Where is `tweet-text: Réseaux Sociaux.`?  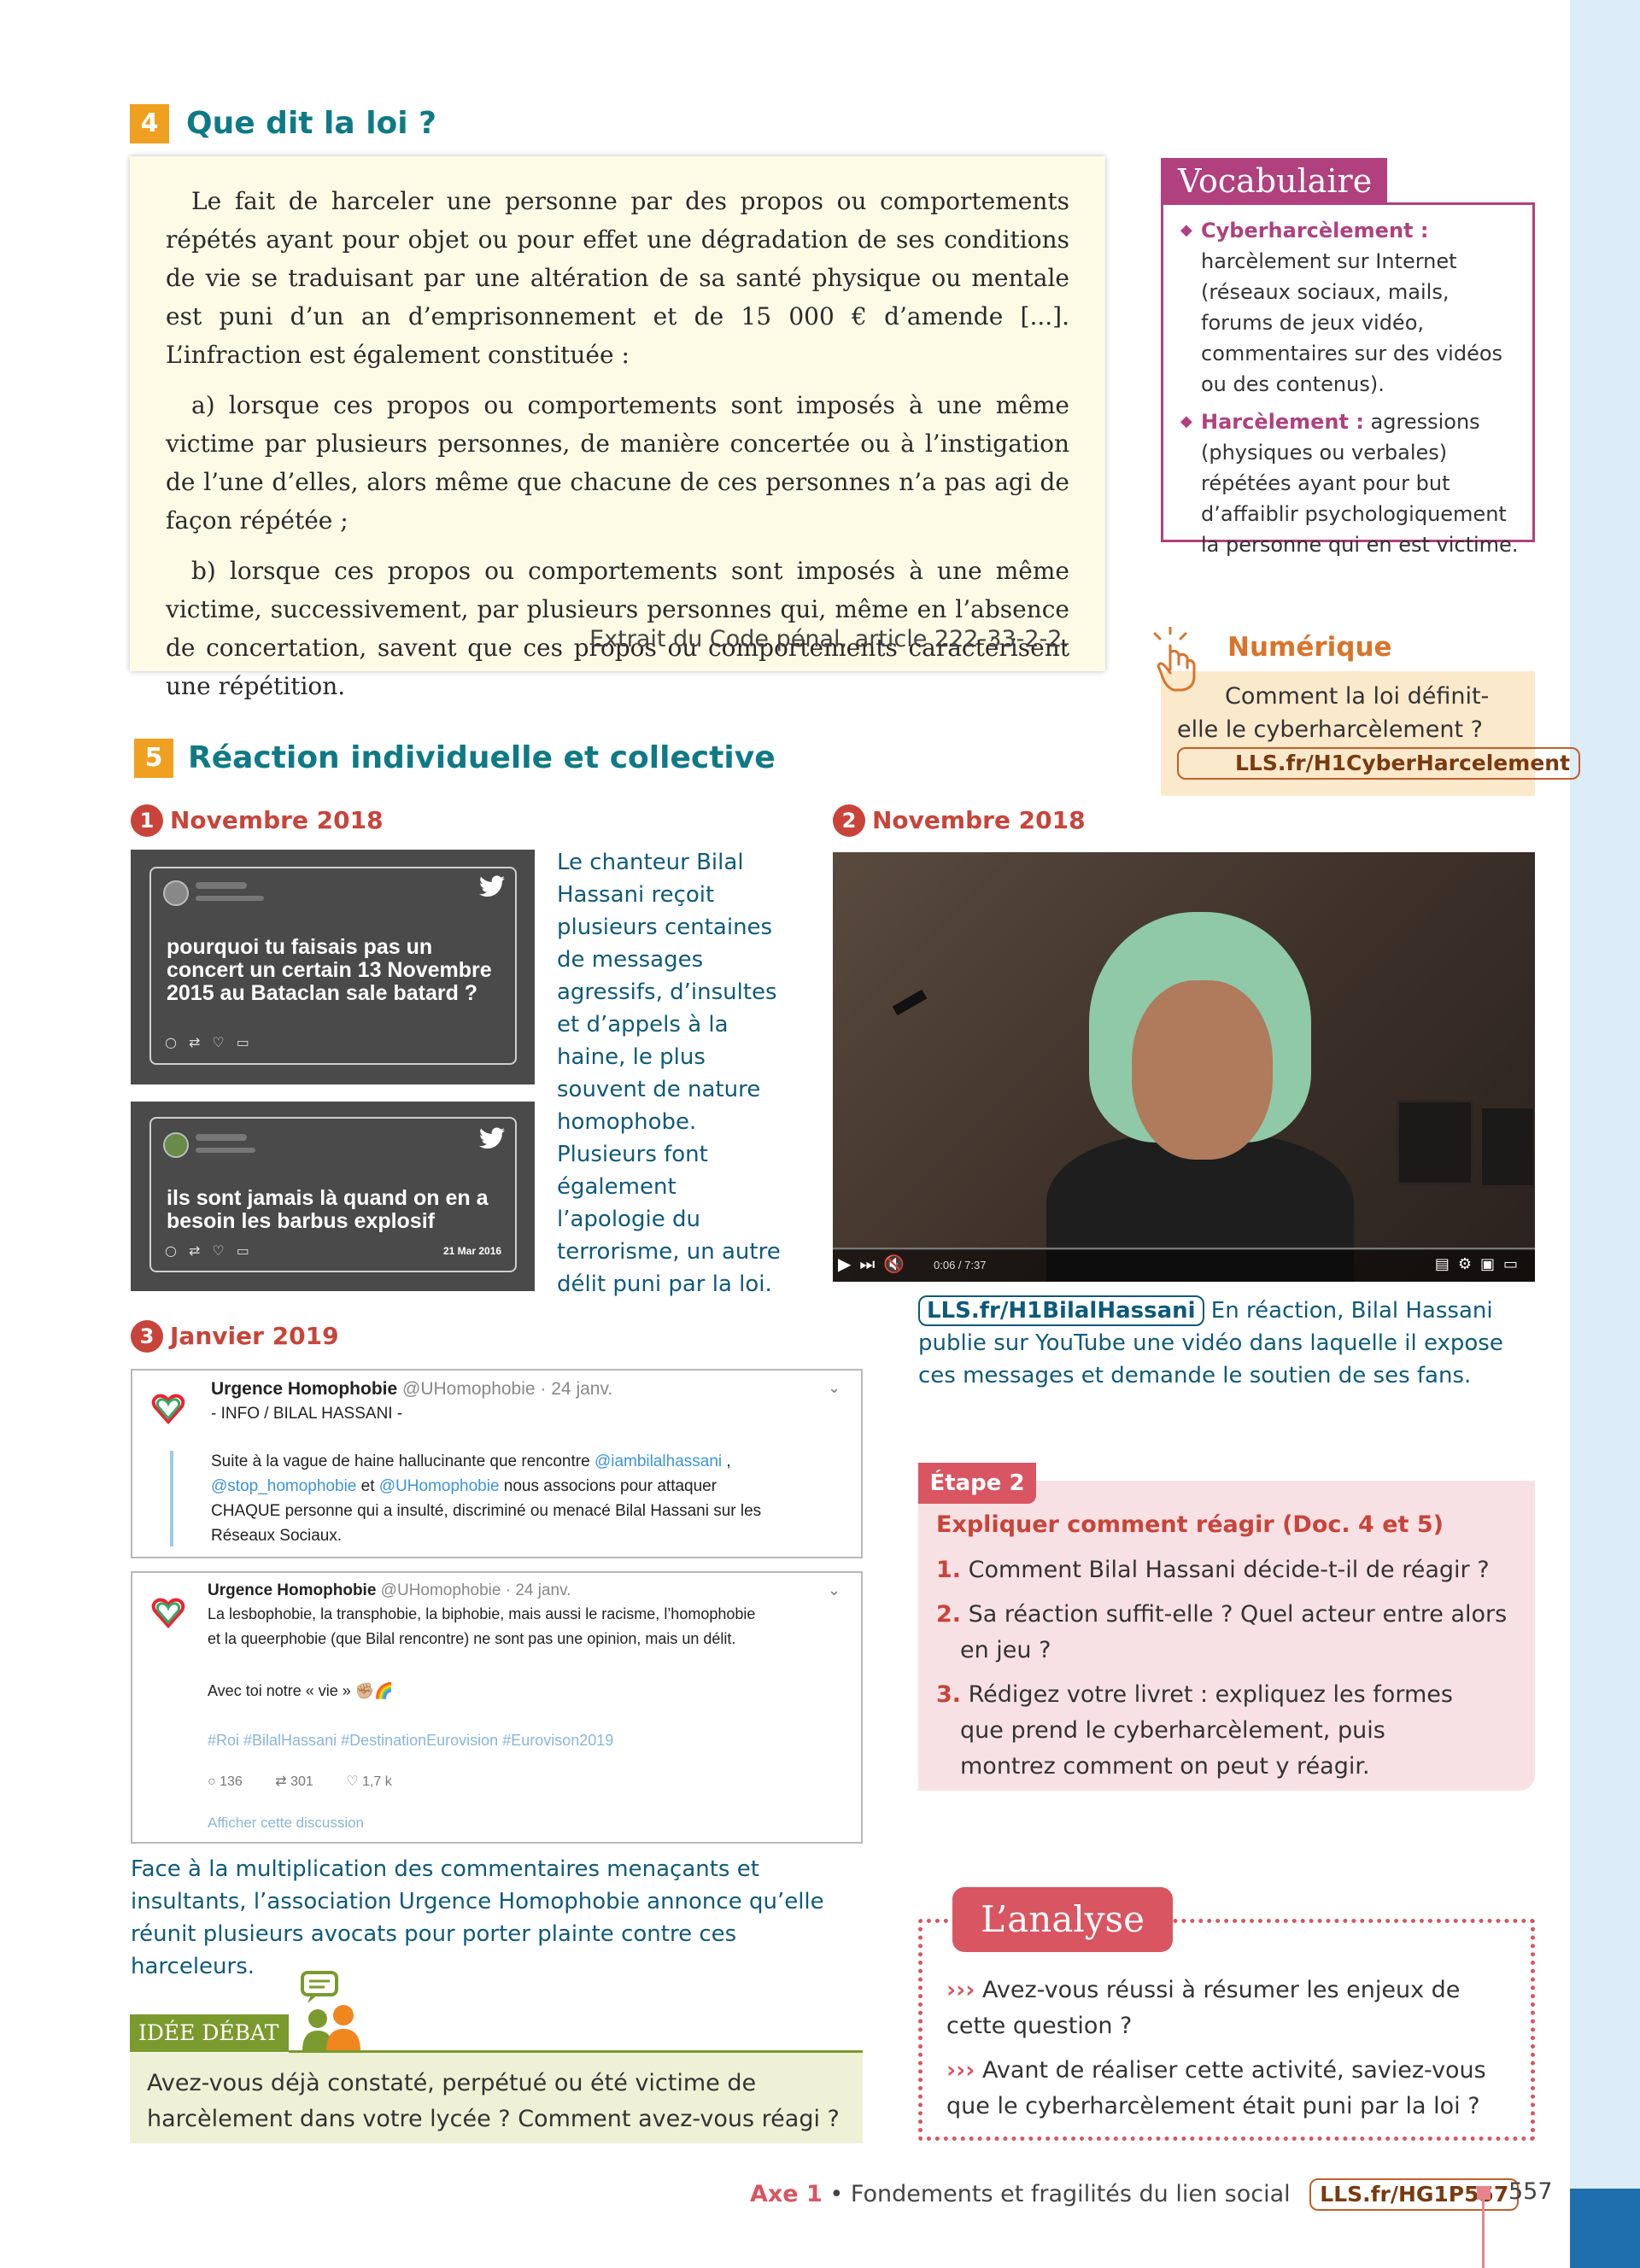
tweet-text: Réseaux Sociaux. is located at coordinates (277, 1536).